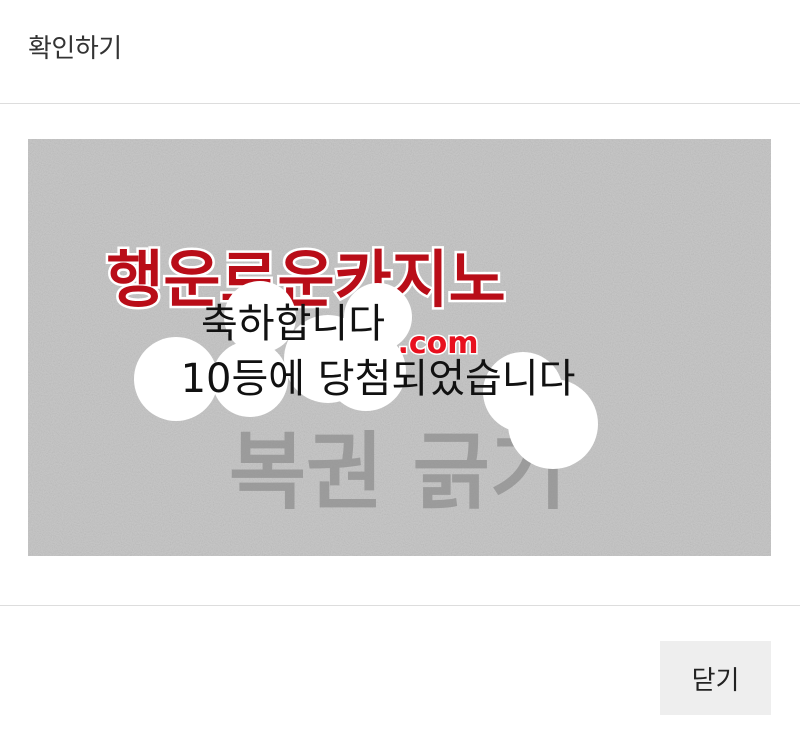  Describe the element at coordinates (293, 324) in the screenshot. I see `revealed-congrats-text: 축하합니다` at that location.